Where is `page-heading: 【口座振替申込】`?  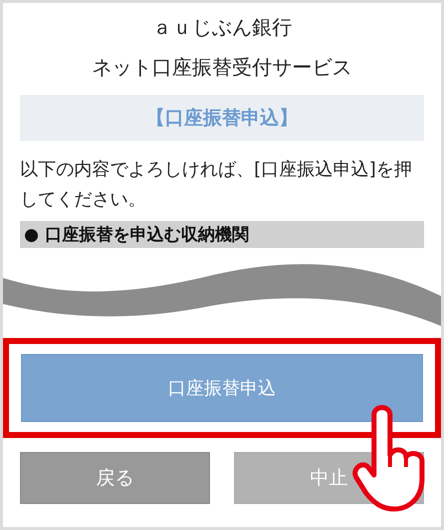 page-heading: 【口座振替申込】 is located at coordinates (222, 118).